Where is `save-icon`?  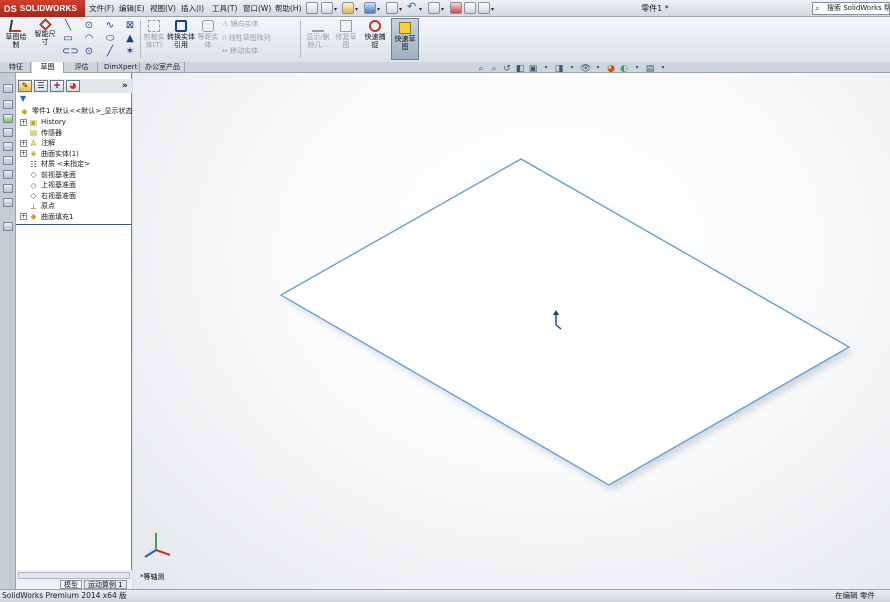 save-icon is located at coordinates (370, 8).